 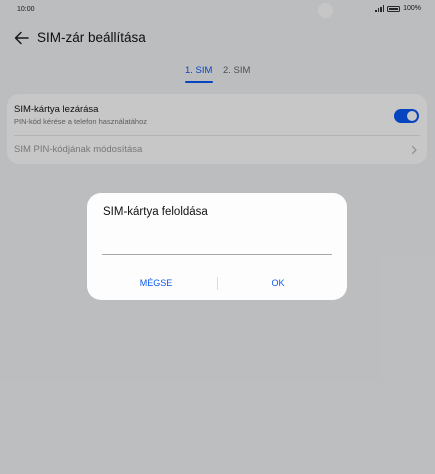 I want to click on dialog-button-divider, so click(x=217, y=283).